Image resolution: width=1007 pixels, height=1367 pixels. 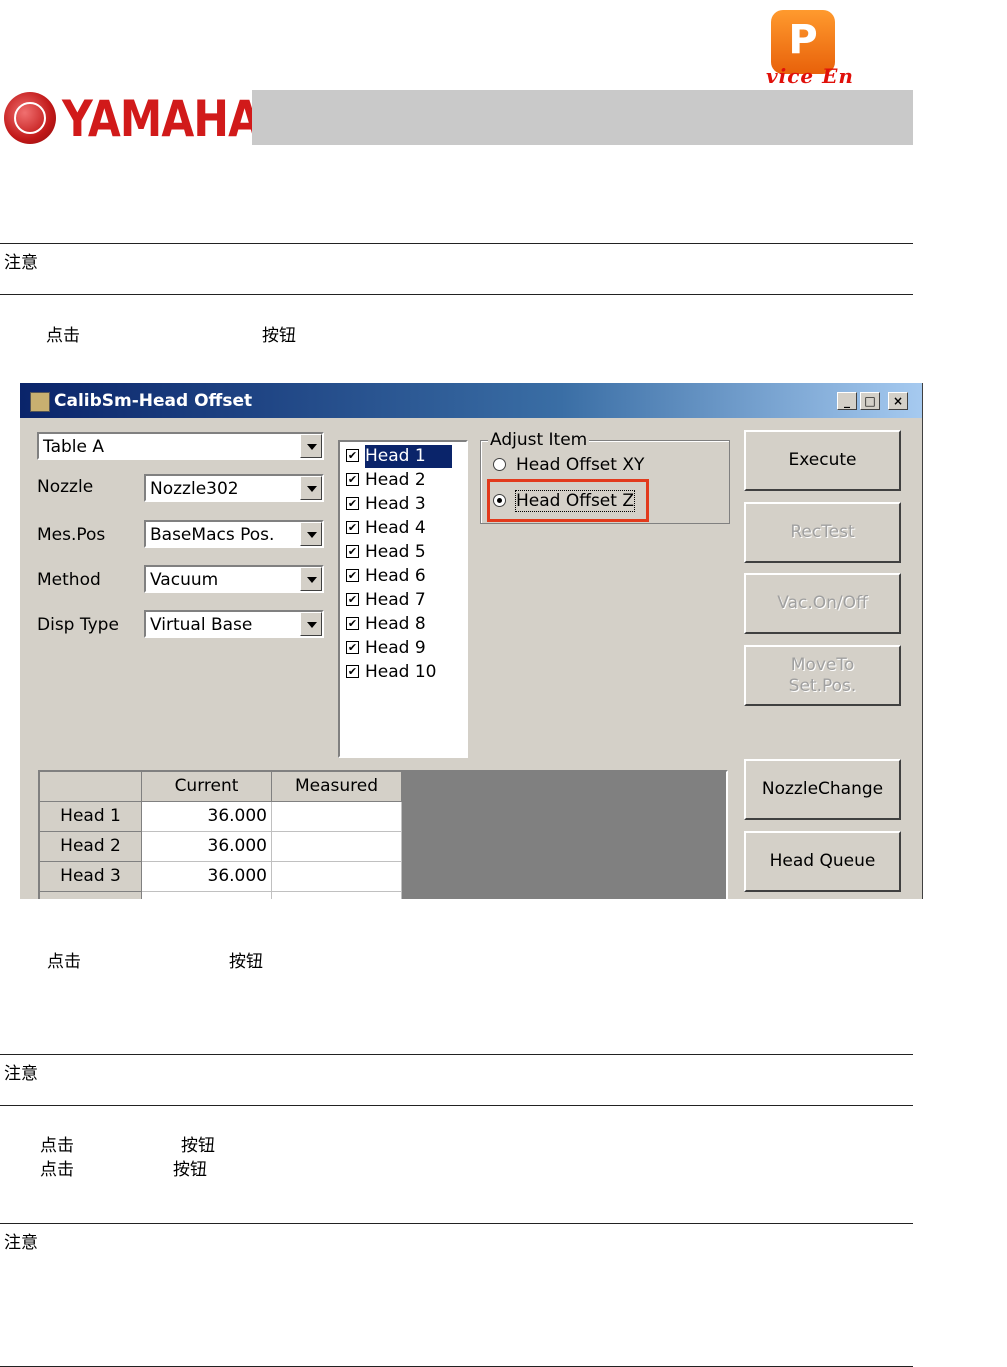 What do you see at coordinates (870, 401) in the screenshot?
I see `maximize-button: □` at bounding box center [870, 401].